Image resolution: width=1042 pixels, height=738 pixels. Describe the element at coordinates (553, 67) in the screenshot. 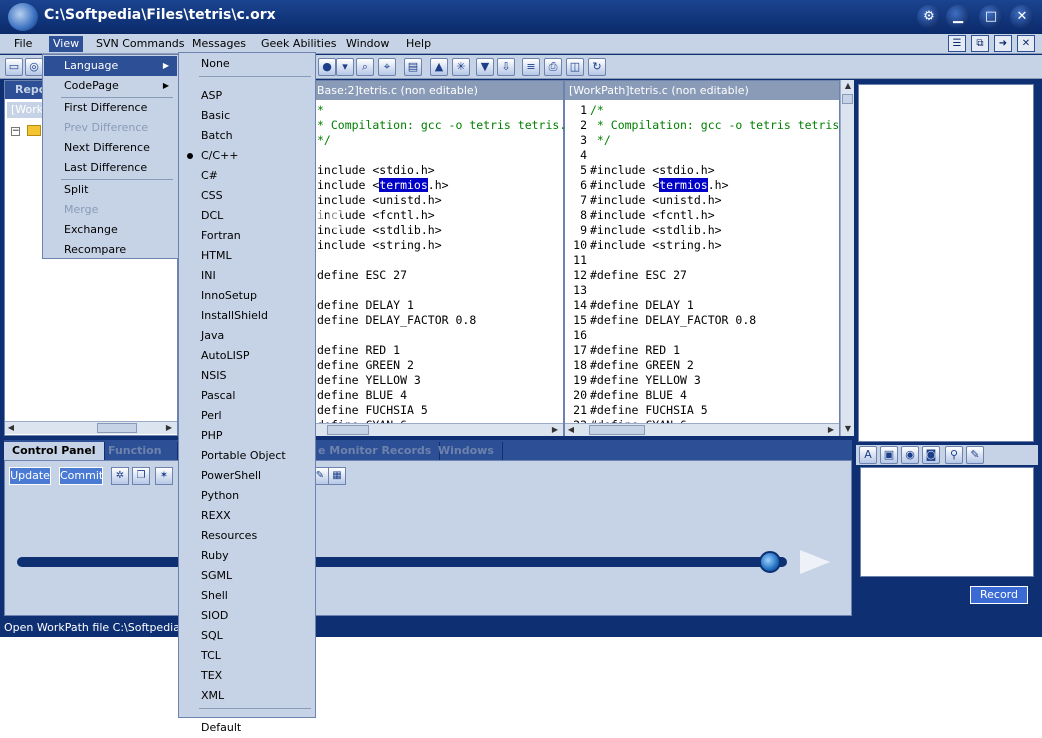

I see `printer-icon: ⎙` at that location.